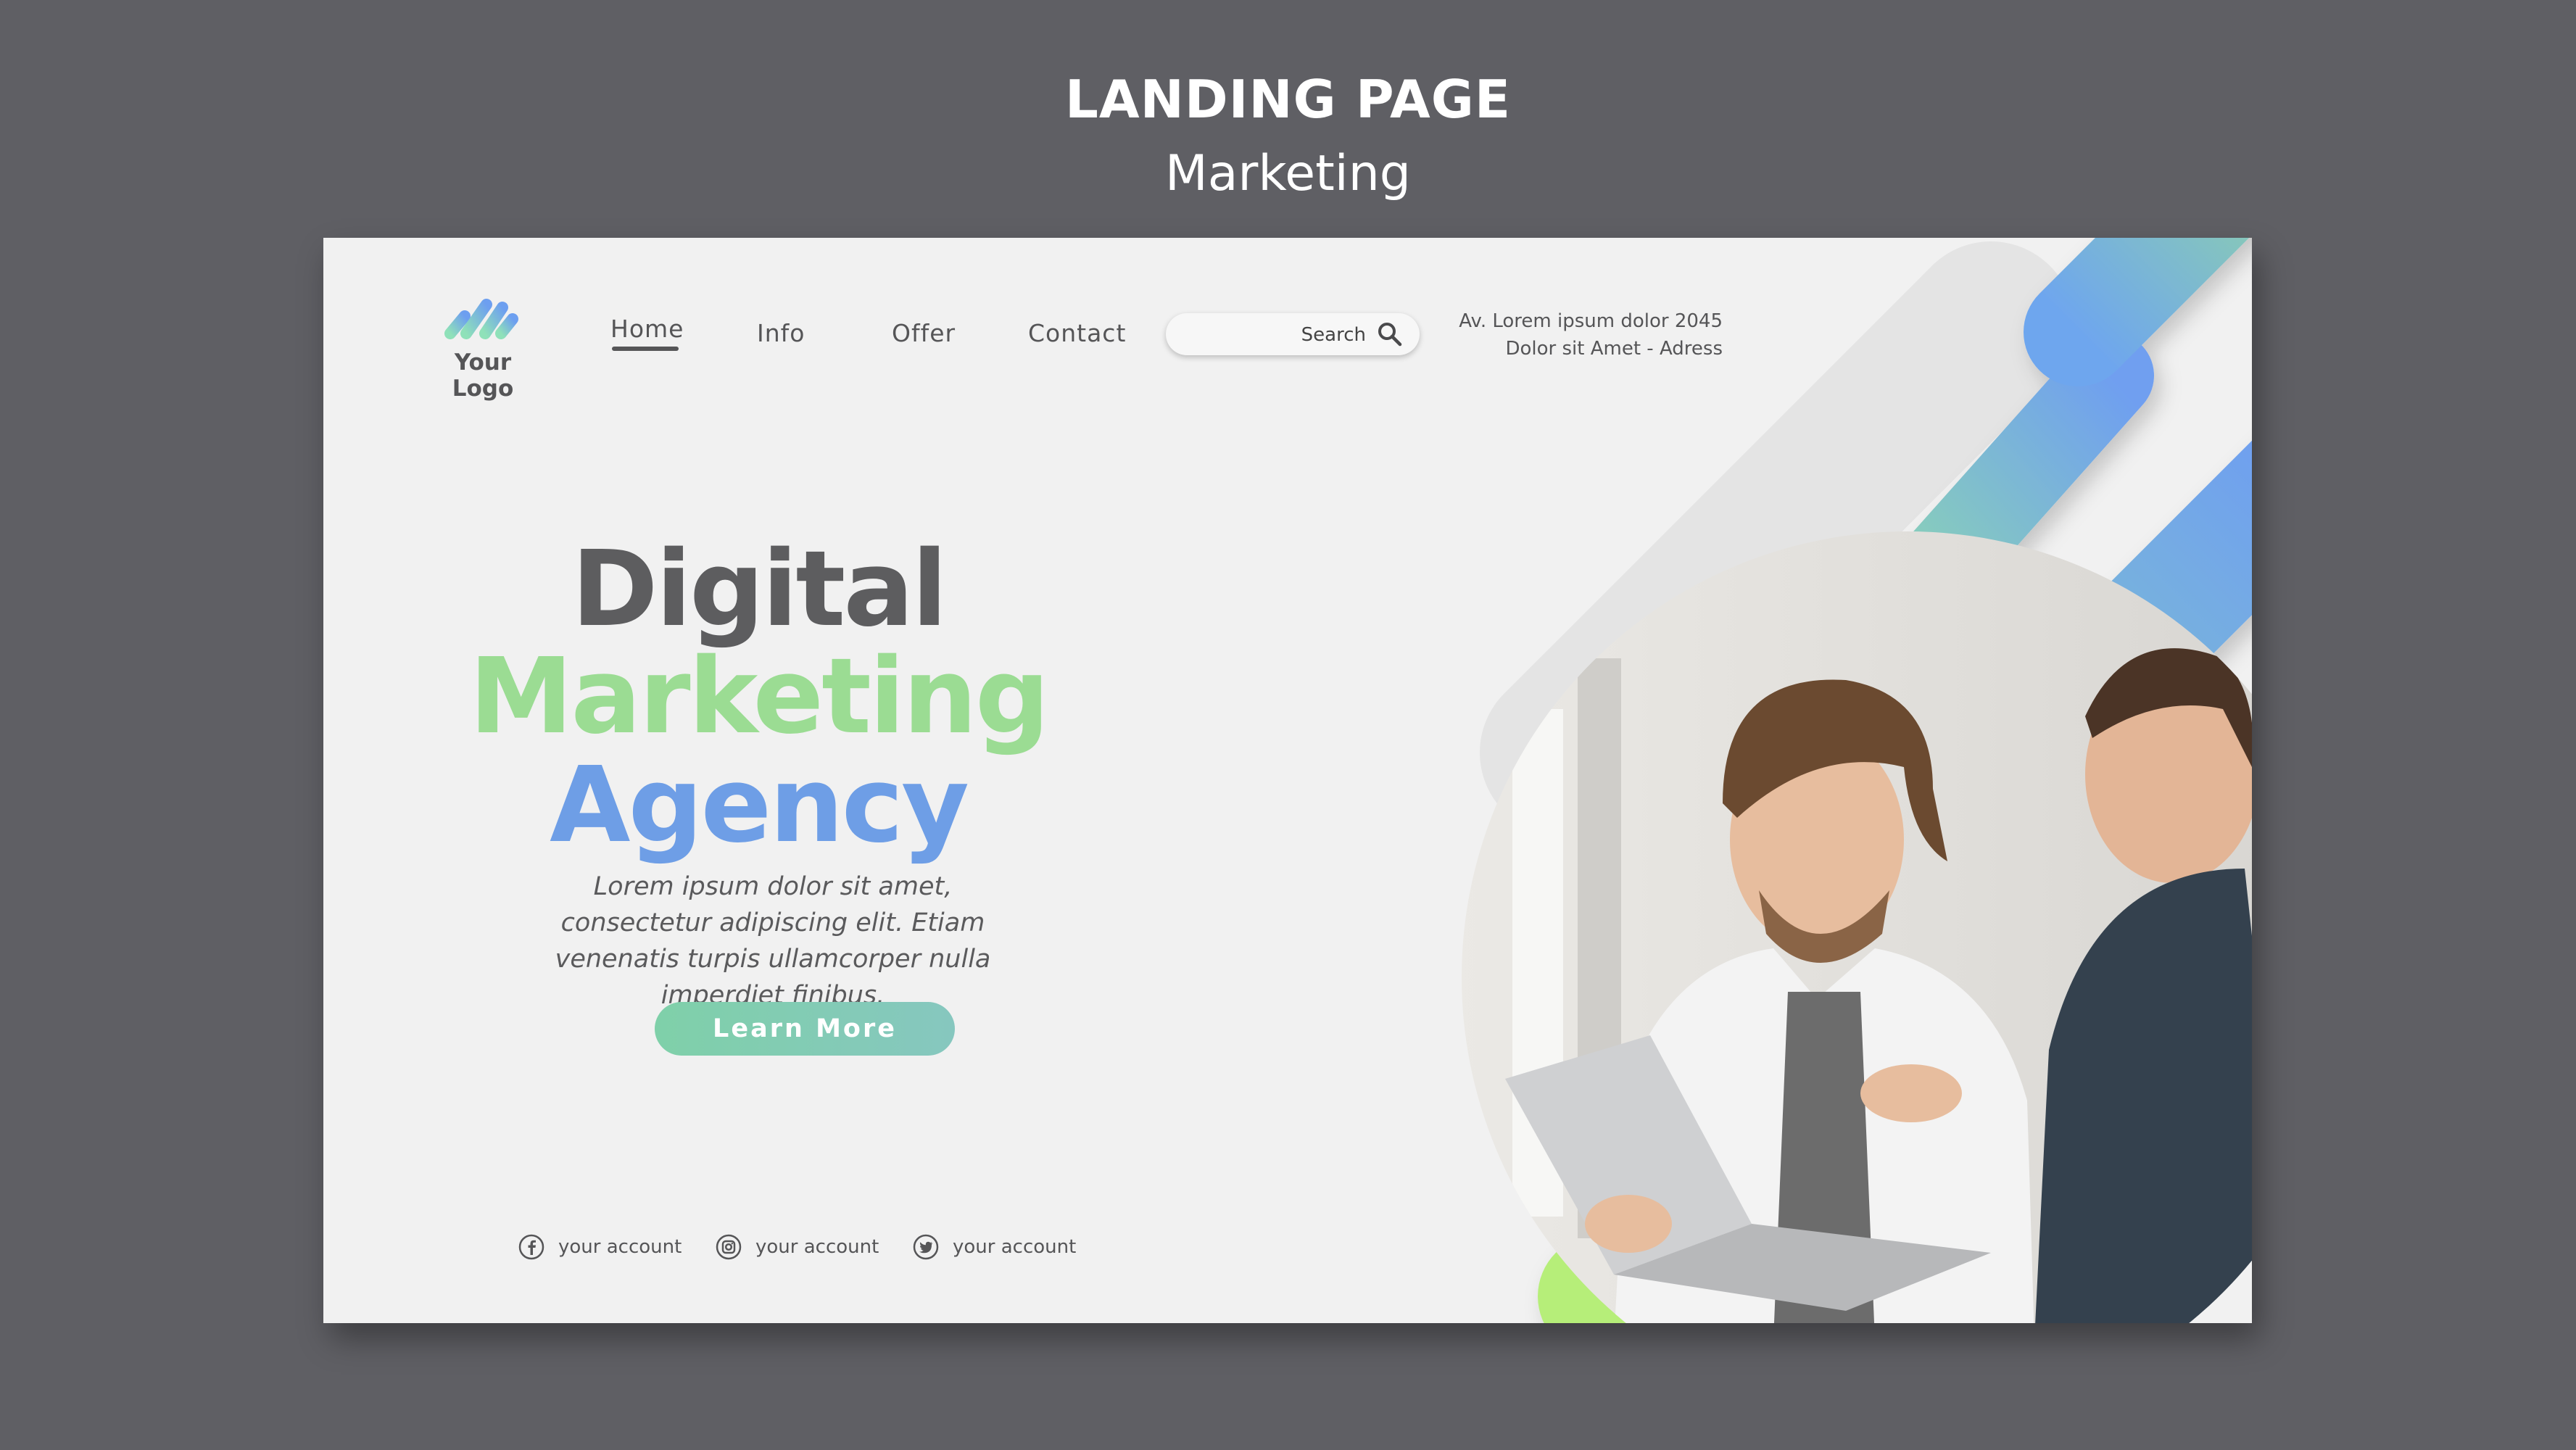 This screenshot has height=1450, width=2576. Describe the element at coordinates (1015, 1247) in the screenshot. I see `social-label-twitter: your account` at that location.